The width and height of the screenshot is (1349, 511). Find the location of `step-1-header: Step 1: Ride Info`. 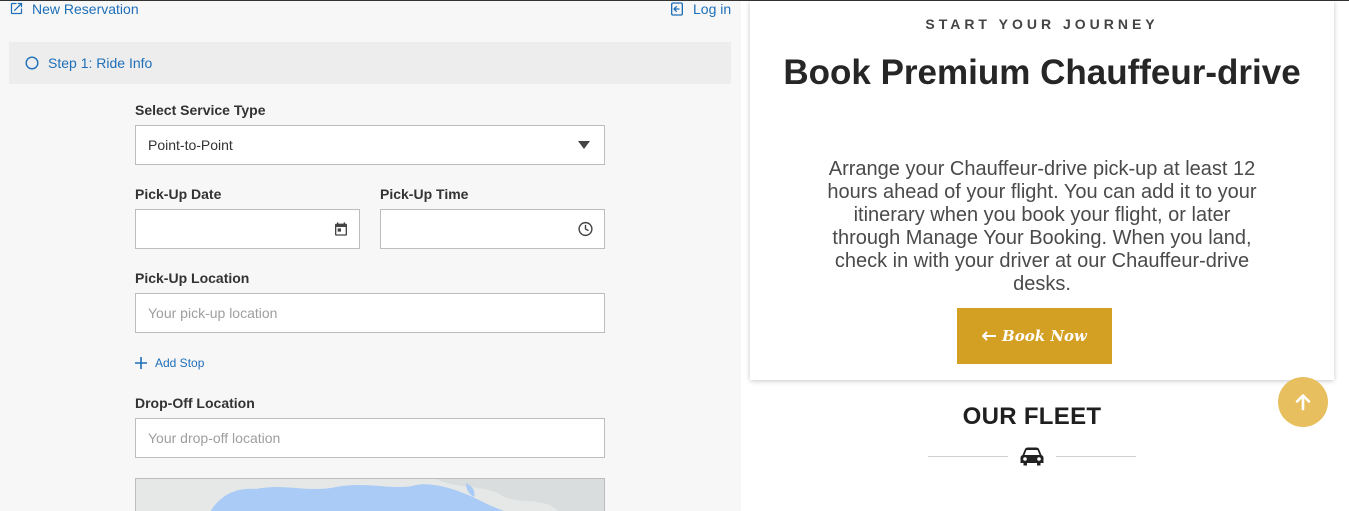

step-1-header: Step 1: Ride Info is located at coordinates (370, 63).